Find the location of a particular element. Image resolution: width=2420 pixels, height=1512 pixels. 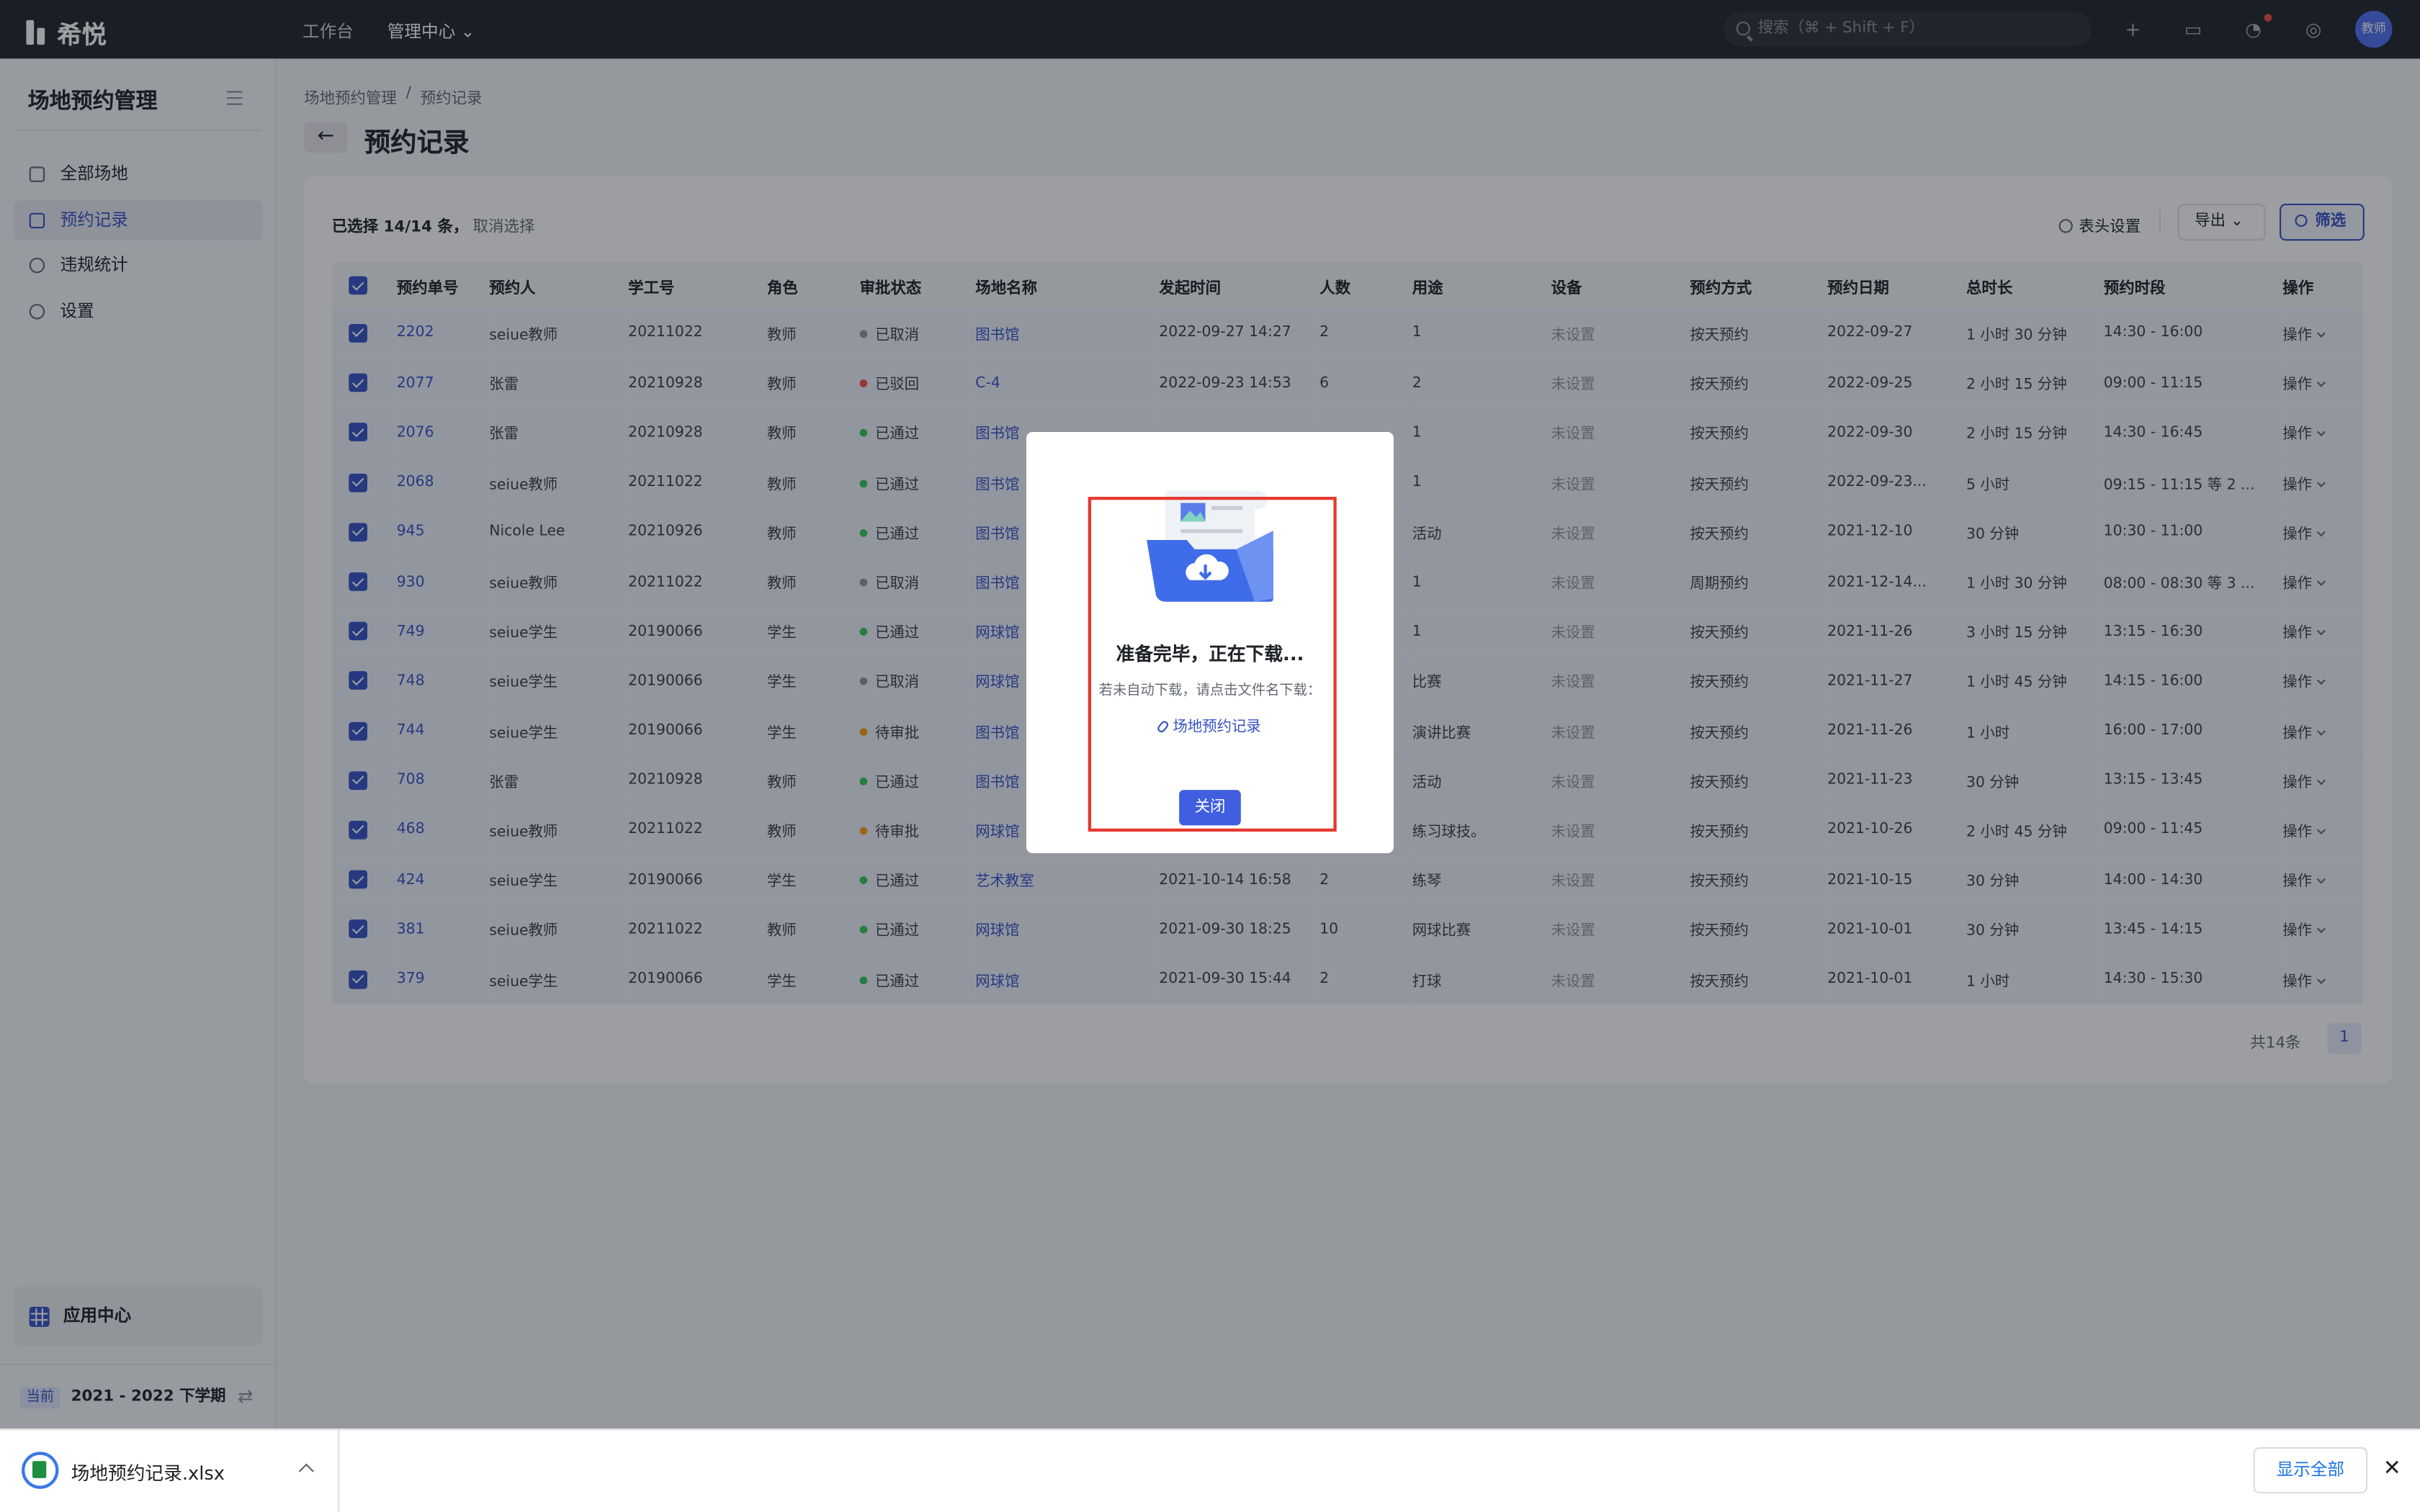

close-icon: ✕ is located at coordinates (2392, 1469).